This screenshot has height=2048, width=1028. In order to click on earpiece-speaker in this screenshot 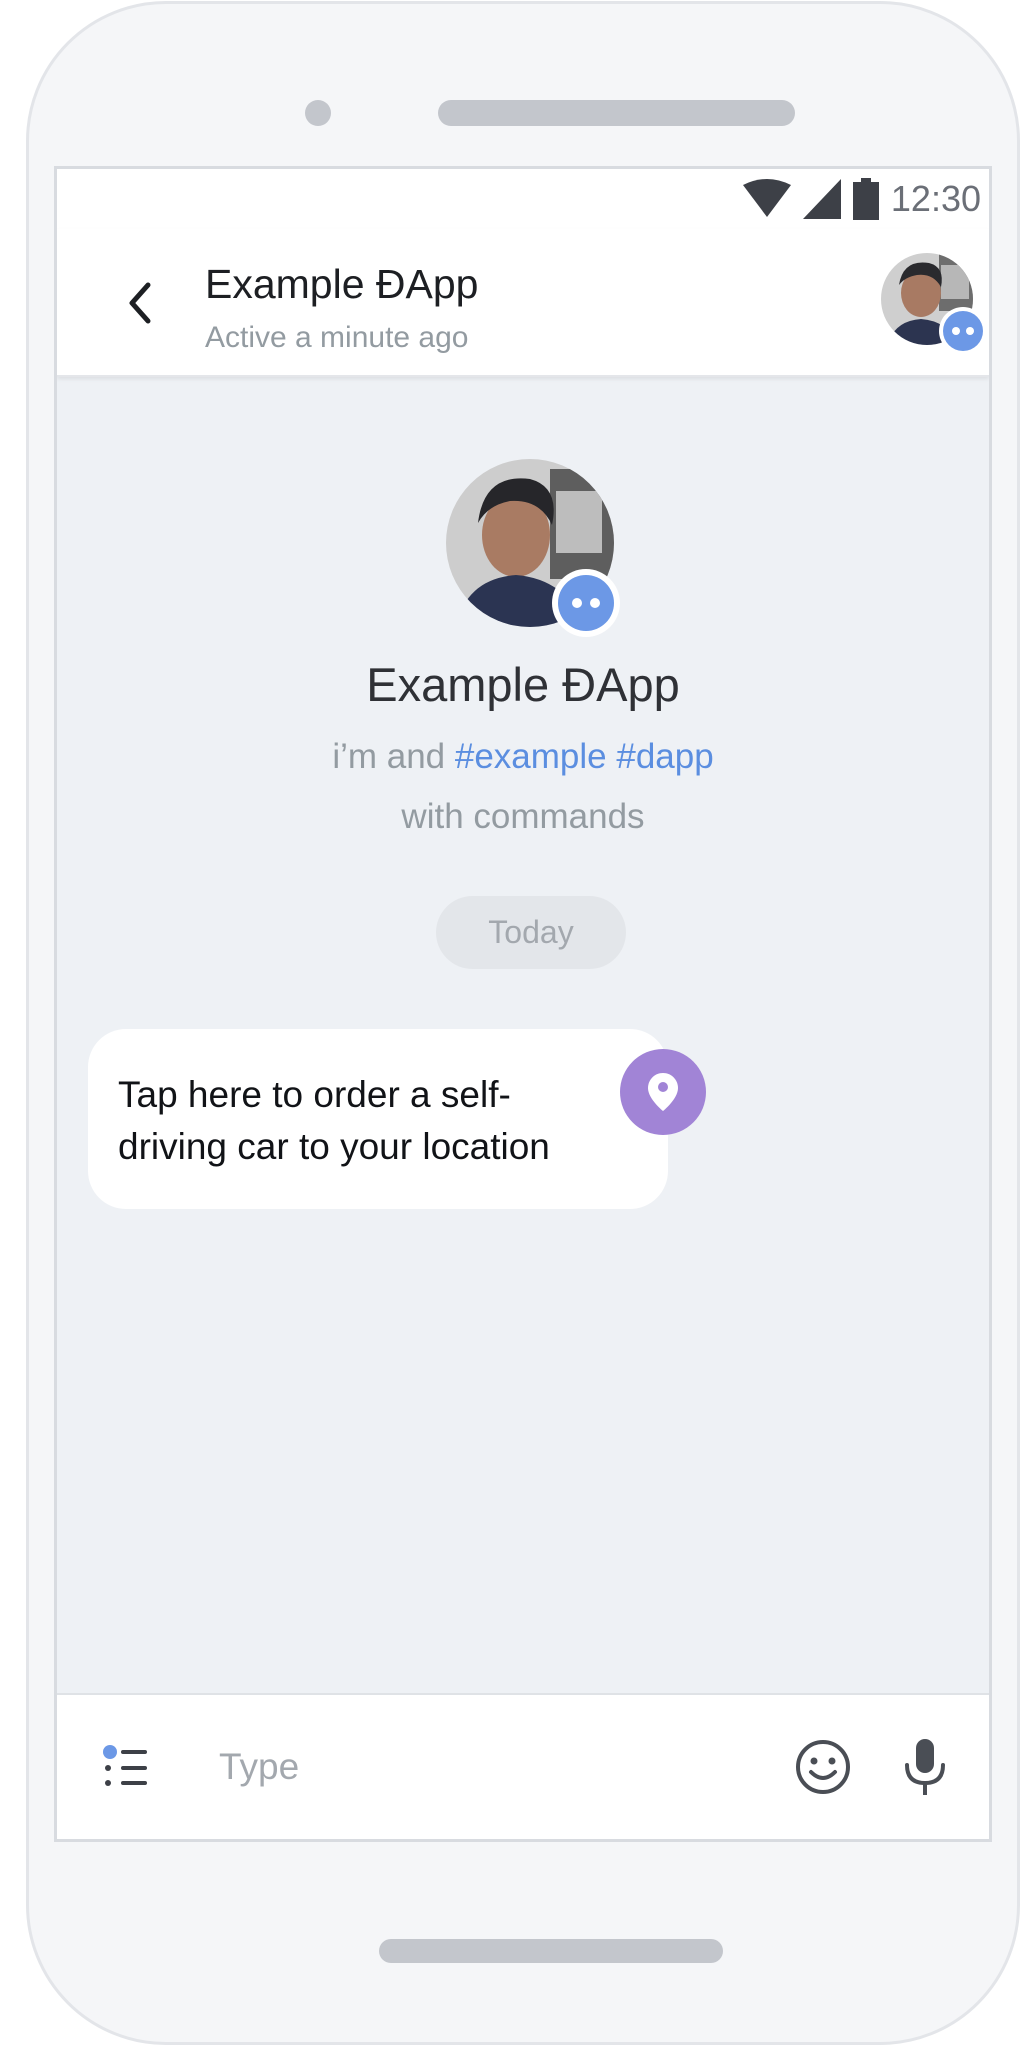, I will do `click(616, 113)`.